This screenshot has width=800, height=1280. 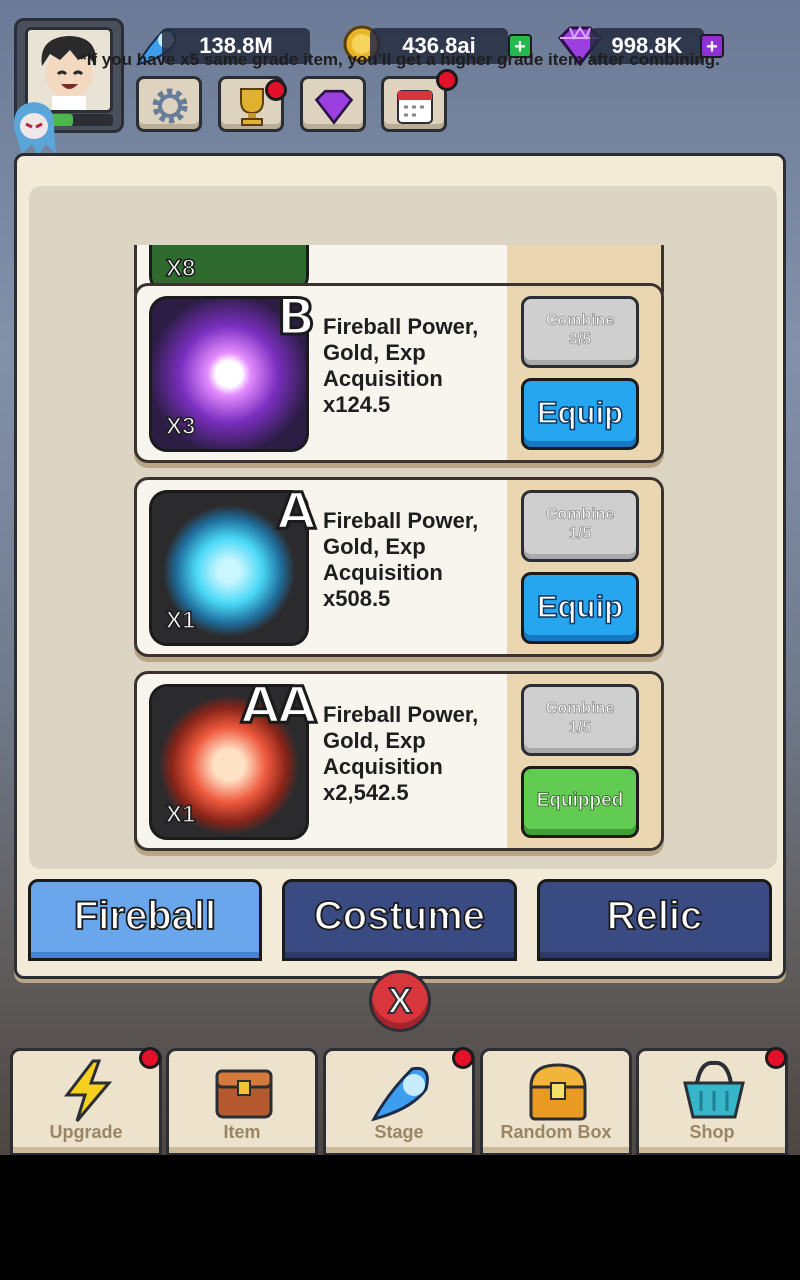 I want to click on nav-random-box: Random Box, so click(x=556, y=1101).